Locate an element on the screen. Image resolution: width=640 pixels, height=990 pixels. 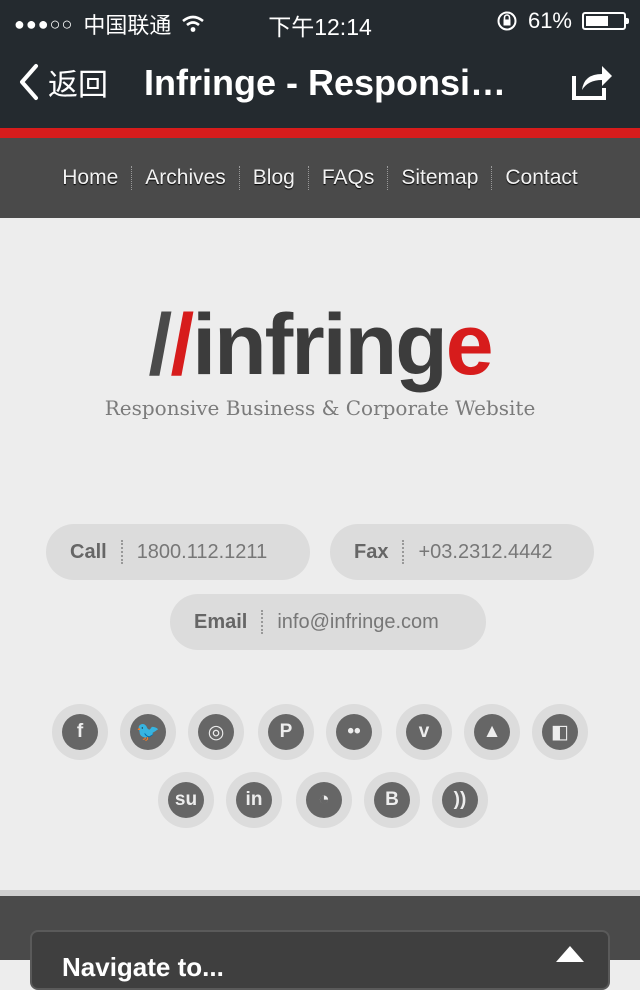
picasa-icon: ◔ is located at coordinates (324, 800).